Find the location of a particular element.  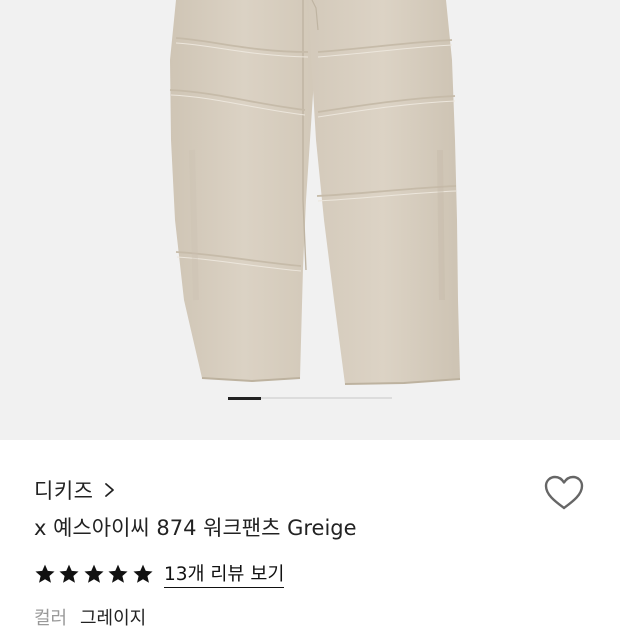

review-link: 13개 리뷰 보기 is located at coordinates (224, 574).